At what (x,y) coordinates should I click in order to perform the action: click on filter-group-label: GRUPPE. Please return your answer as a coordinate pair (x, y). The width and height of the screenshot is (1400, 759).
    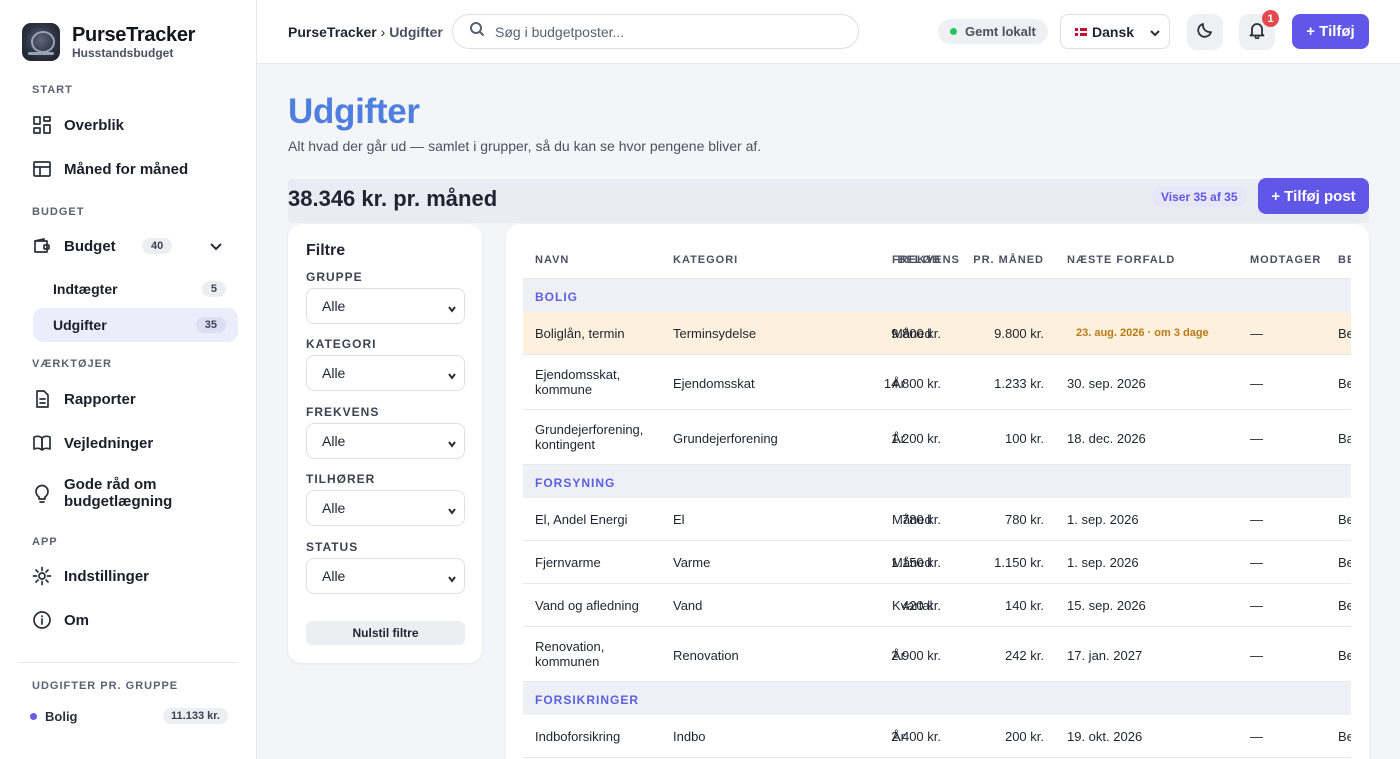
    Looking at the image, I should click on (334, 277).